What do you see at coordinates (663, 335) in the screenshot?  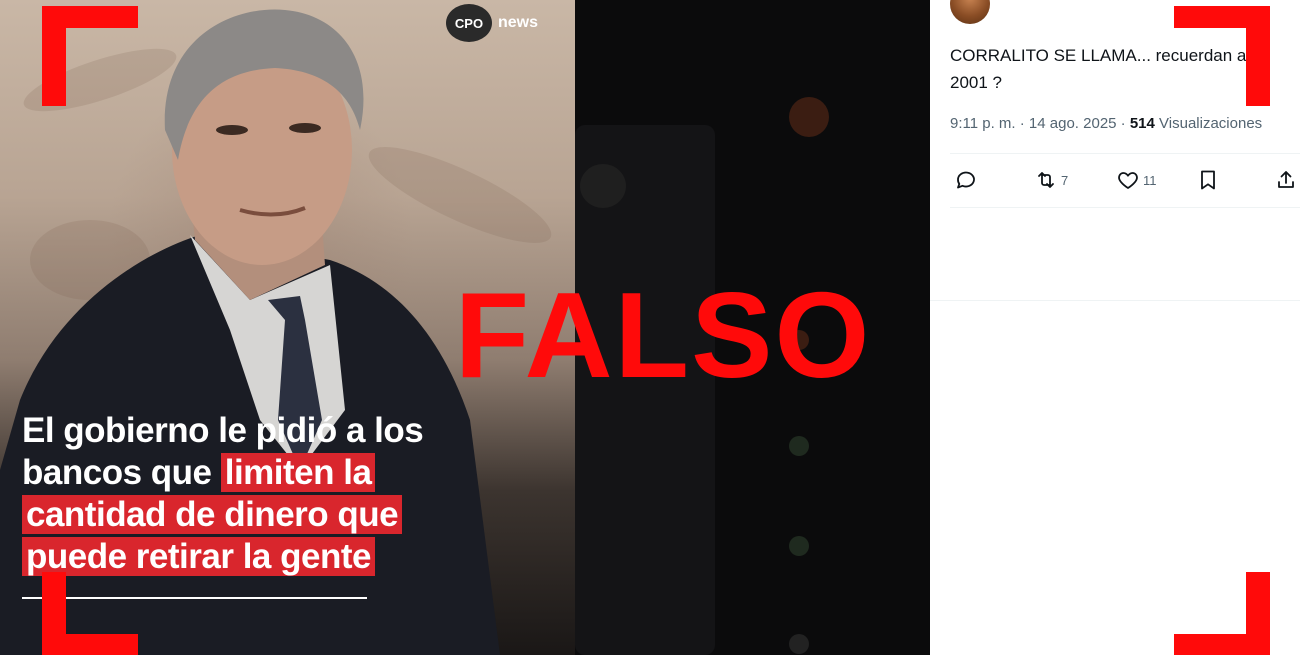 I see `falso-stamp: FALSO` at bounding box center [663, 335].